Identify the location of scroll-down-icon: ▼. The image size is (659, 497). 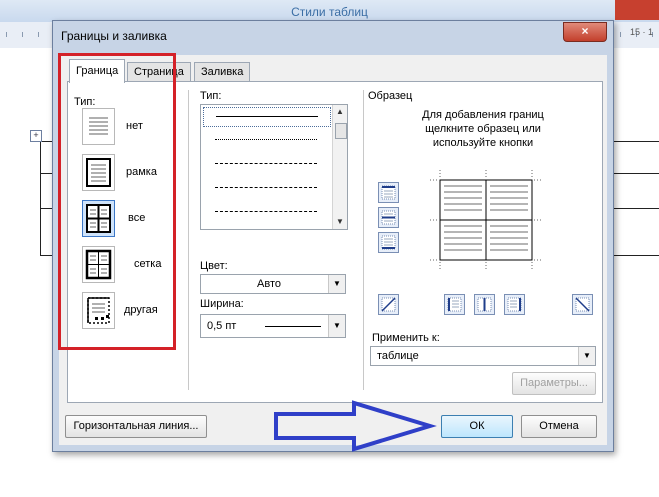
(340, 222).